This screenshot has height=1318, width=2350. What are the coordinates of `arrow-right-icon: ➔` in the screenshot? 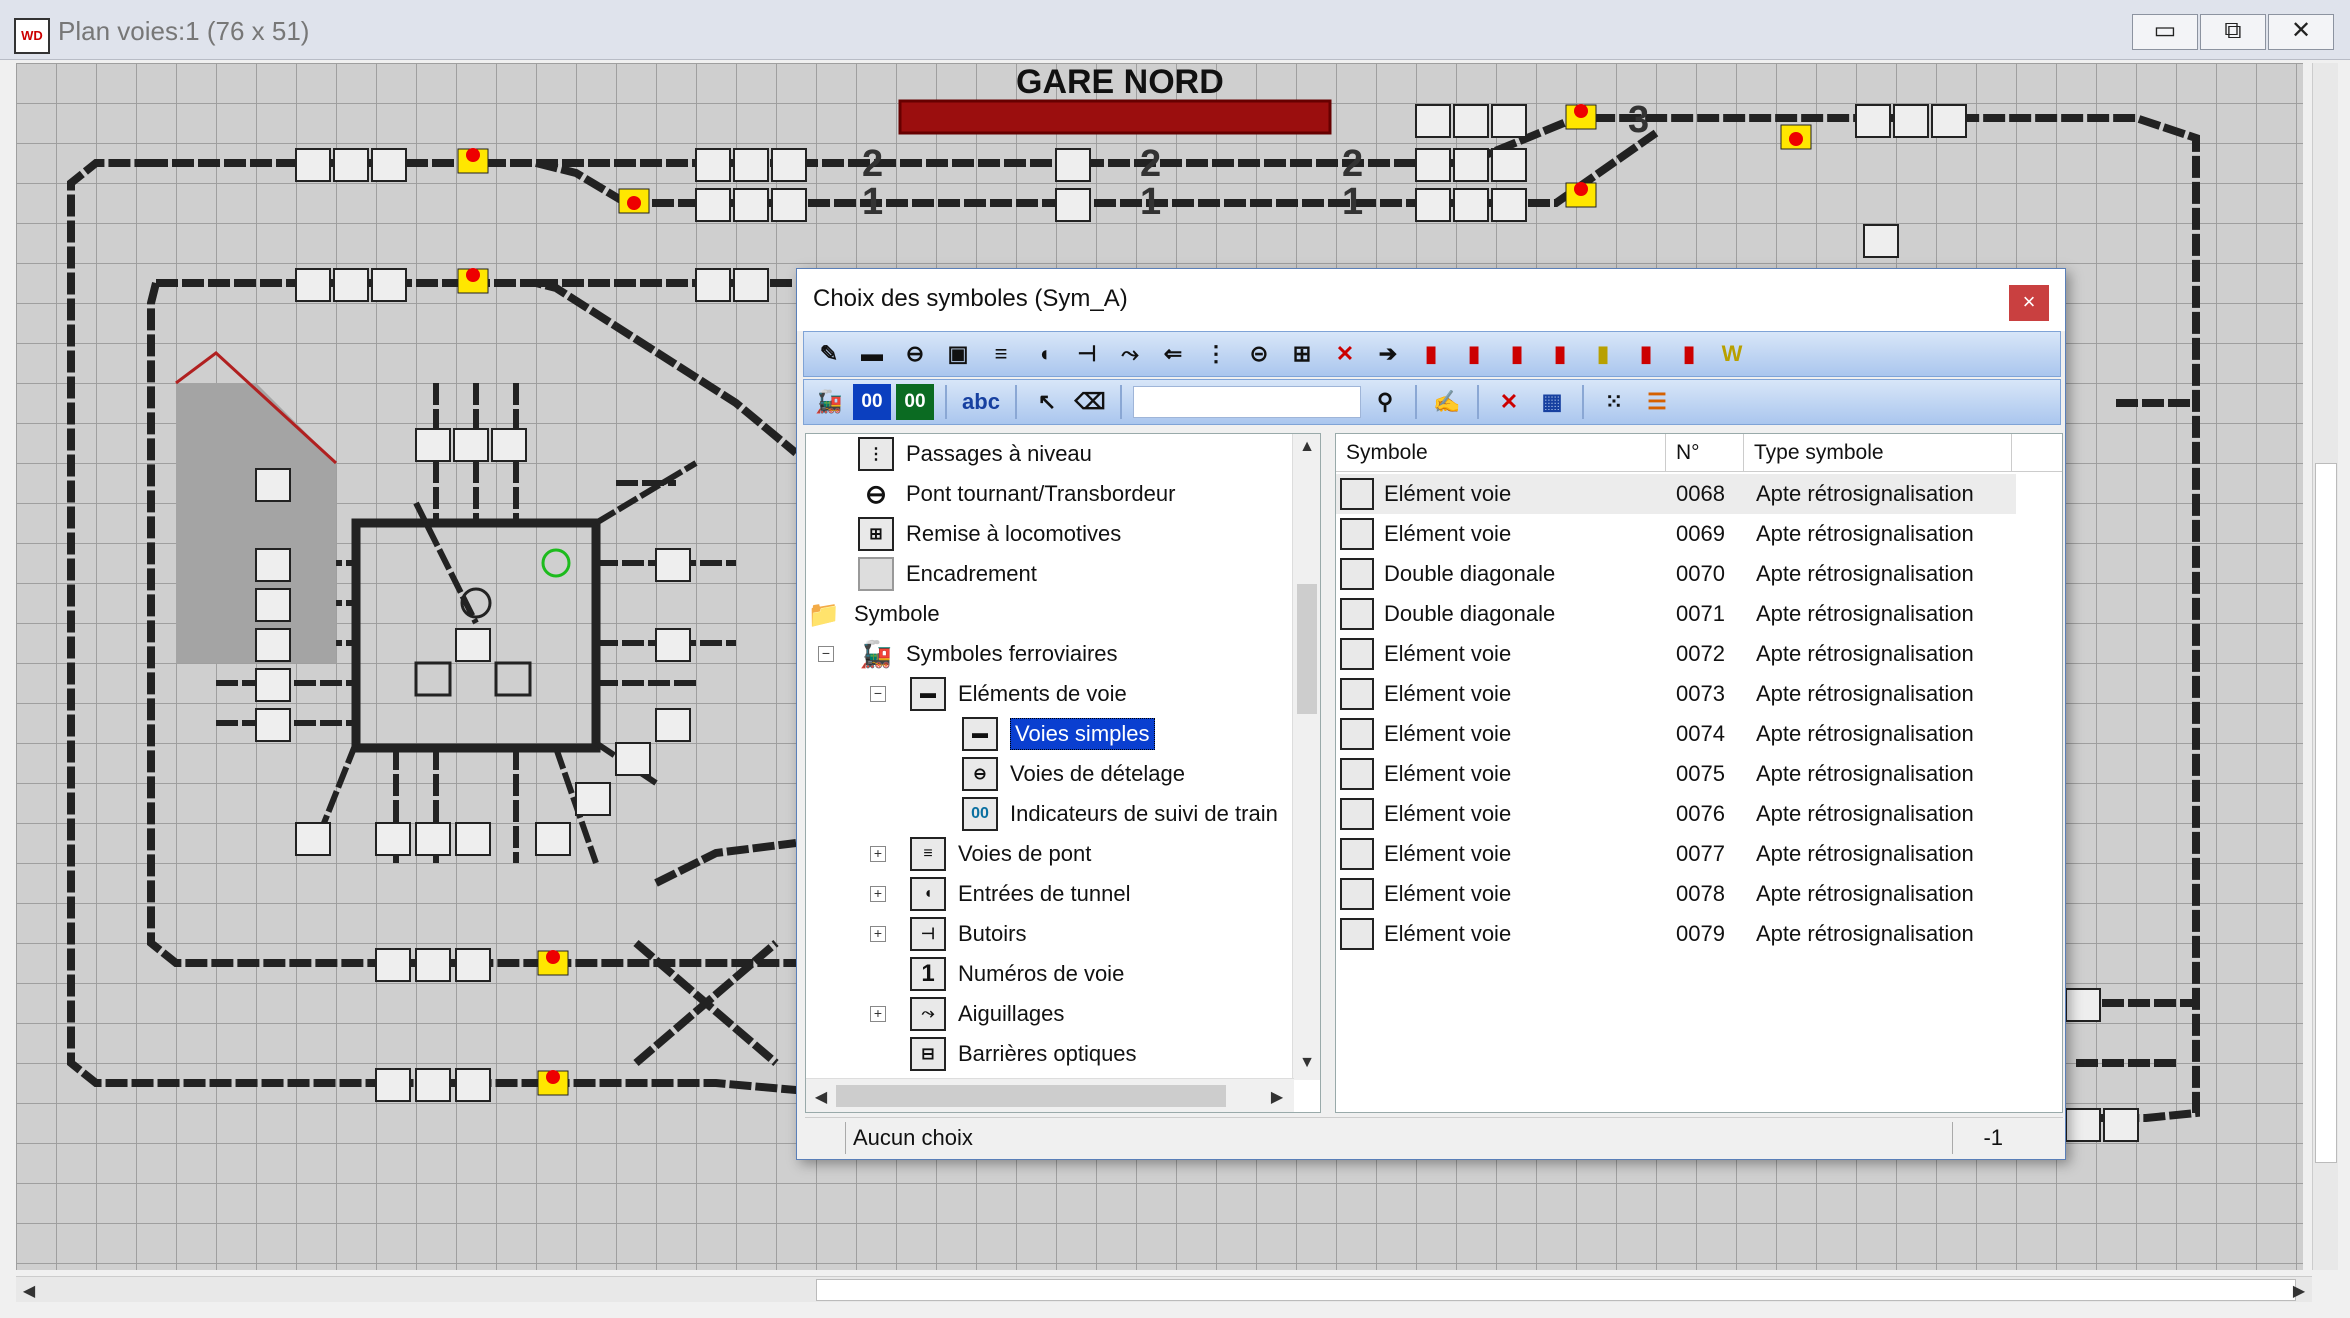 It's located at (1388, 354).